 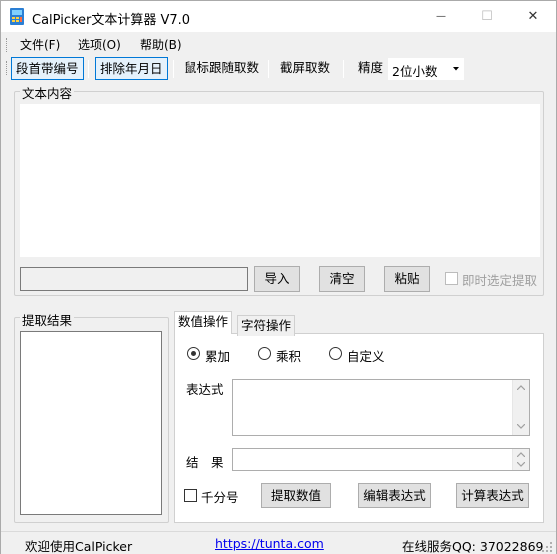 I want to click on radio-custom, so click(x=335, y=353).